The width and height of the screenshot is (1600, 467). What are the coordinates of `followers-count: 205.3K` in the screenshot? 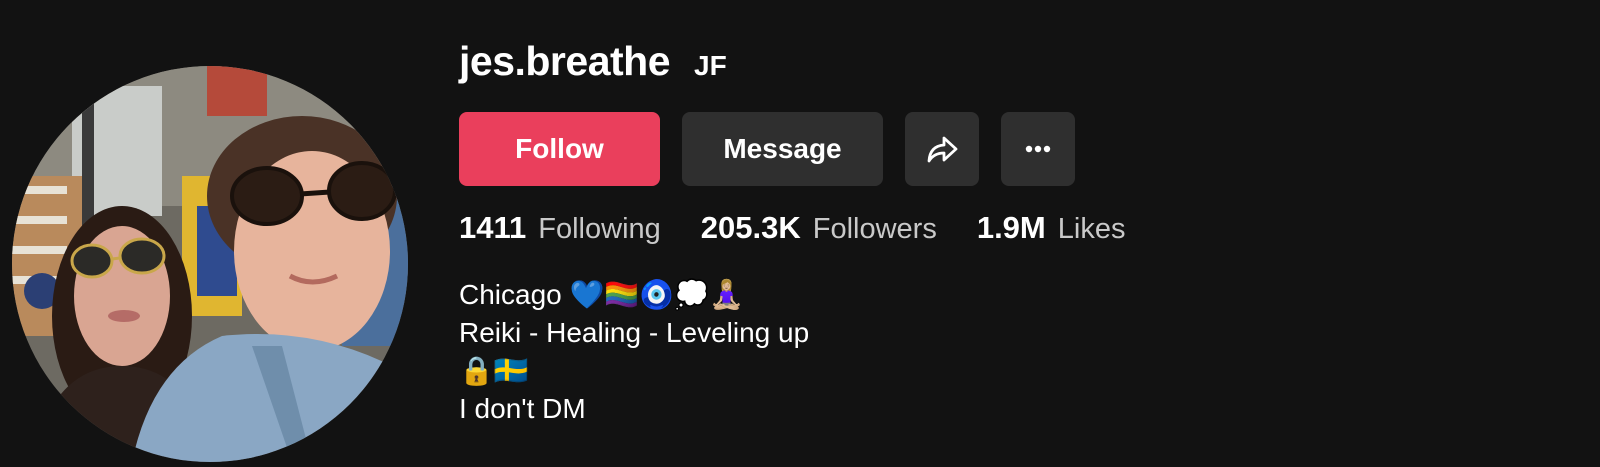 It's located at (750, 227).